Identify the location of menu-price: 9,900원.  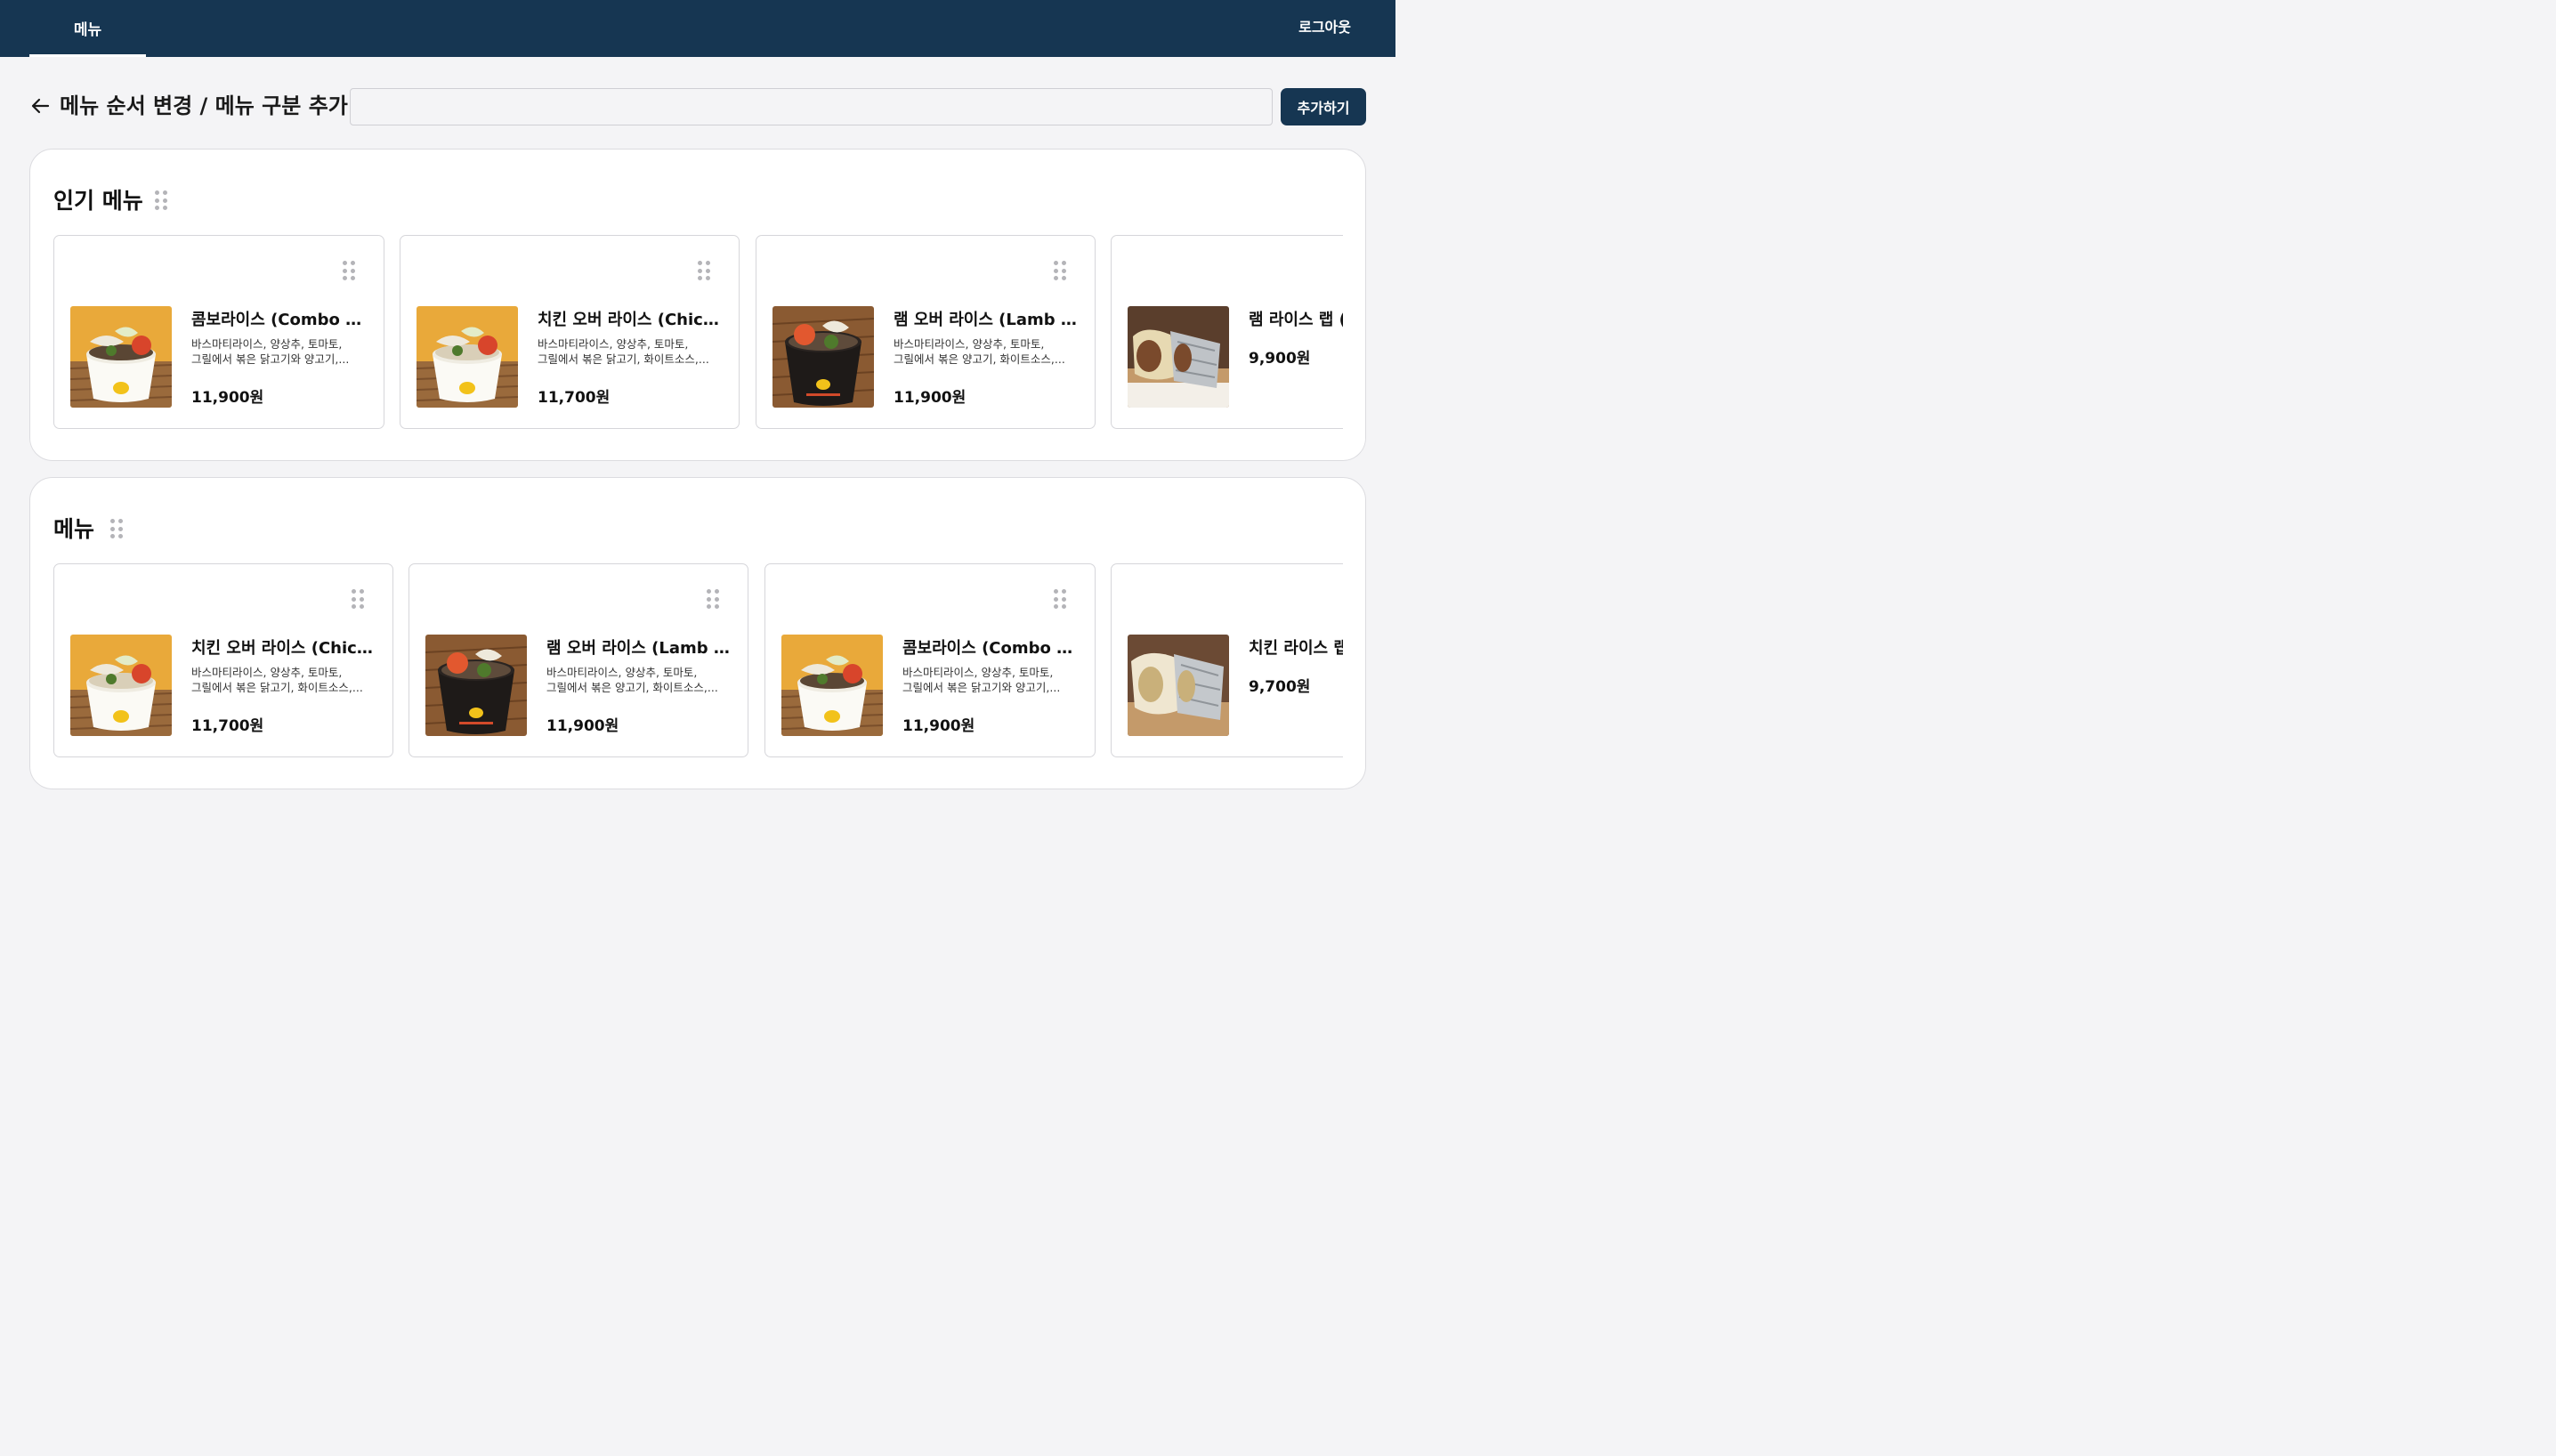
(1280, 359).